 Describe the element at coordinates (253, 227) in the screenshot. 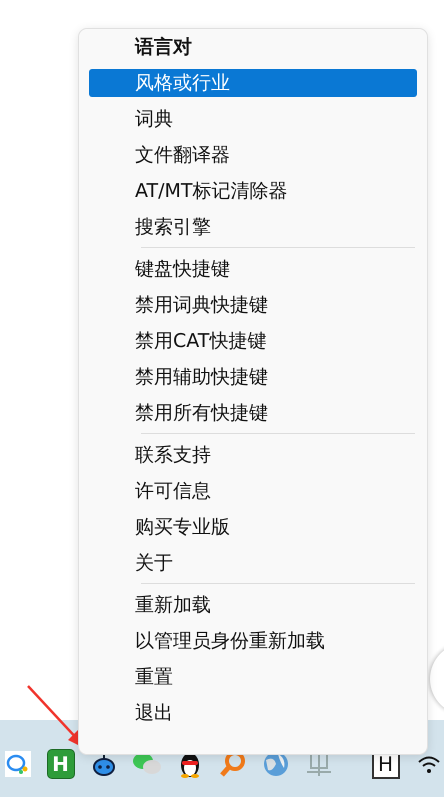

I see `menu-item: 搜索引擎` at that location.